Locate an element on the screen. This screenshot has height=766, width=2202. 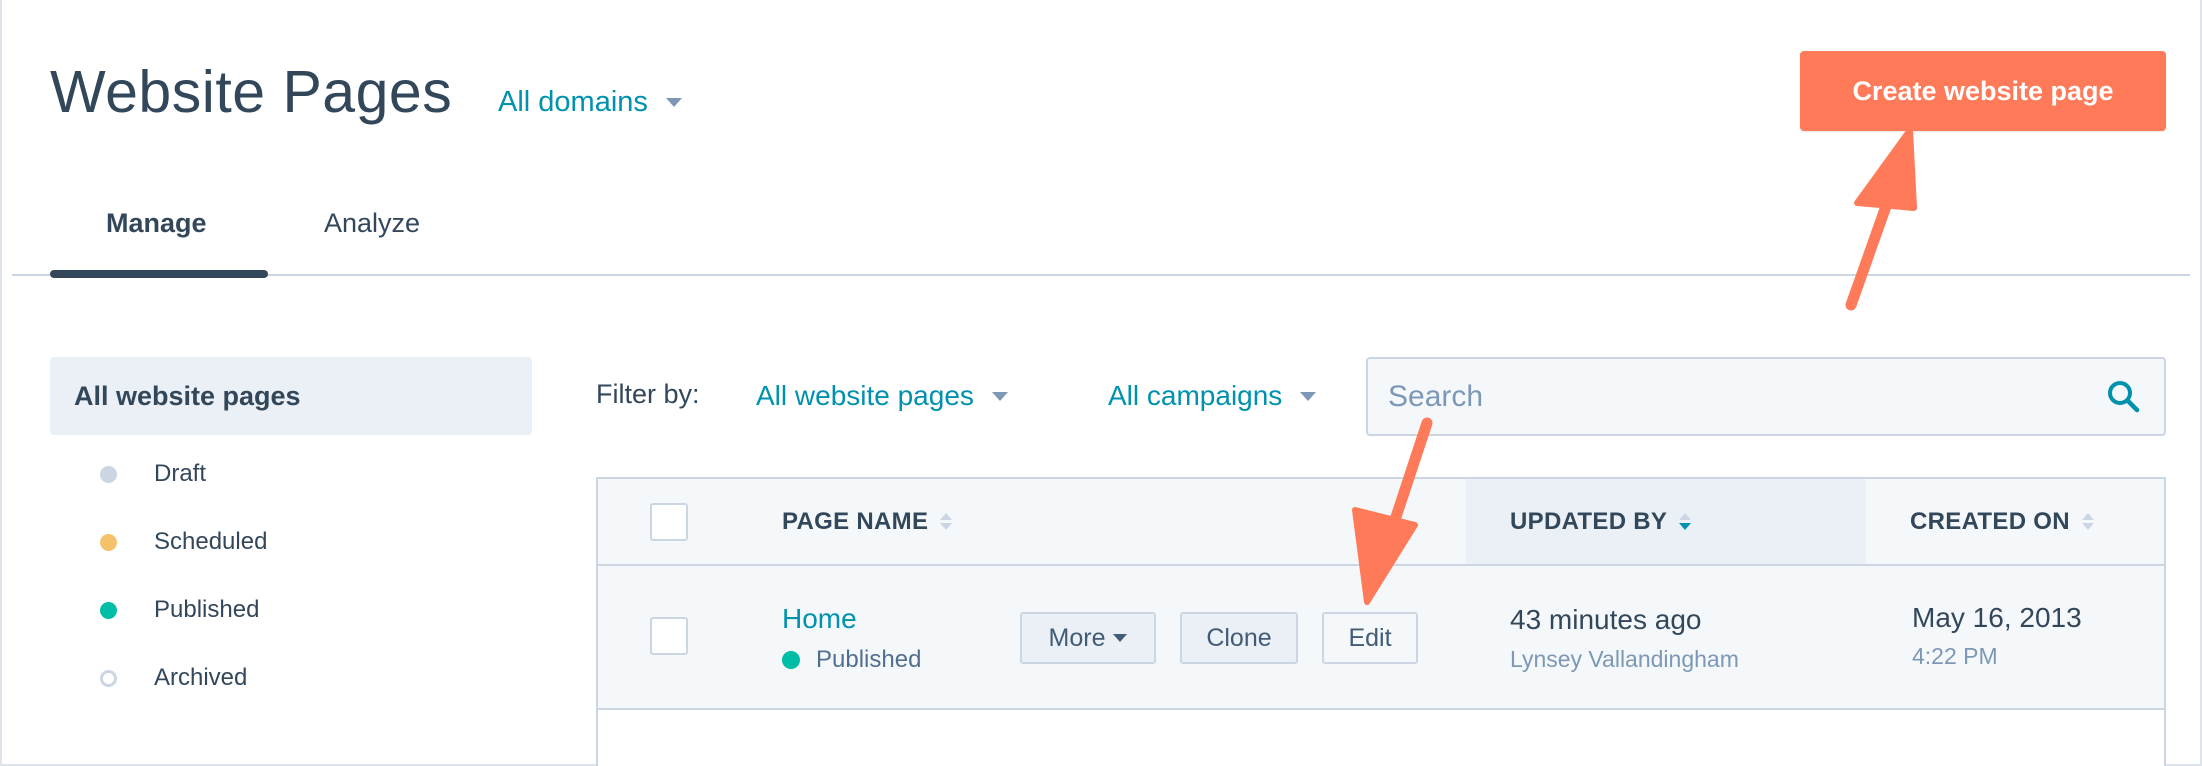
page-status: Published is located at coordinates (851, 660).